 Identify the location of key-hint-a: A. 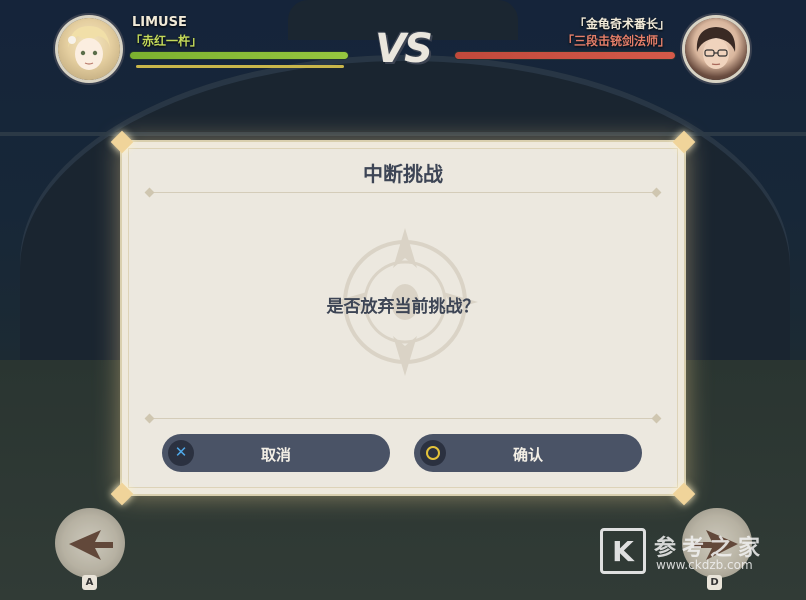
(89, 582).